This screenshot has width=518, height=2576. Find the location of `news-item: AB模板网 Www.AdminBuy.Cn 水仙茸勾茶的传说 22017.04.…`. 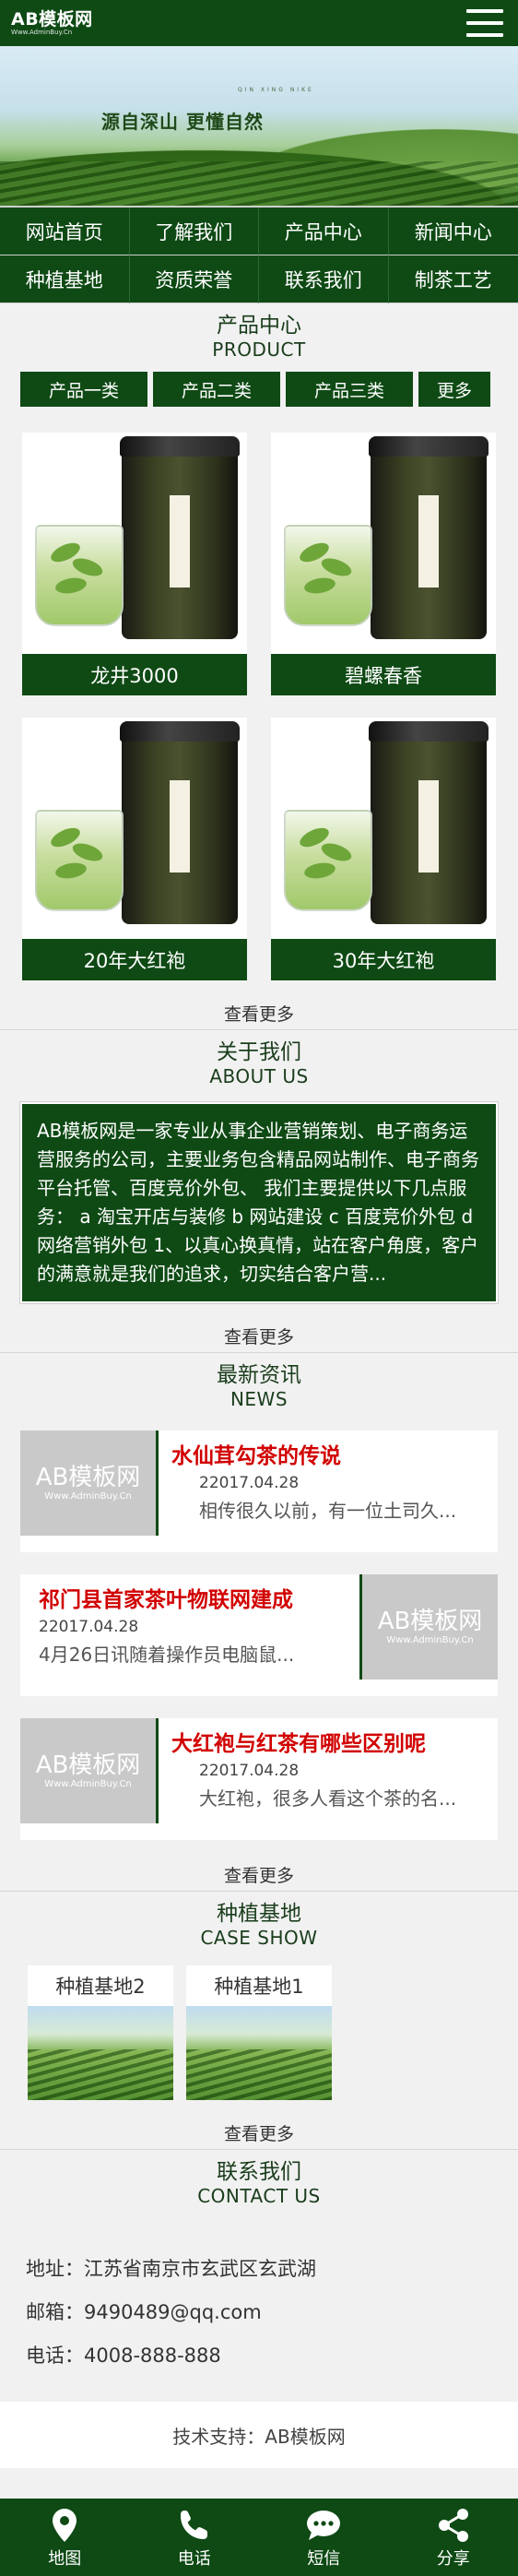

news-item: AB模板网 Www.AdminBuy.Cn 水仙茸勾茶的传说 22017.04.… is located at coordinates (259, 1491).